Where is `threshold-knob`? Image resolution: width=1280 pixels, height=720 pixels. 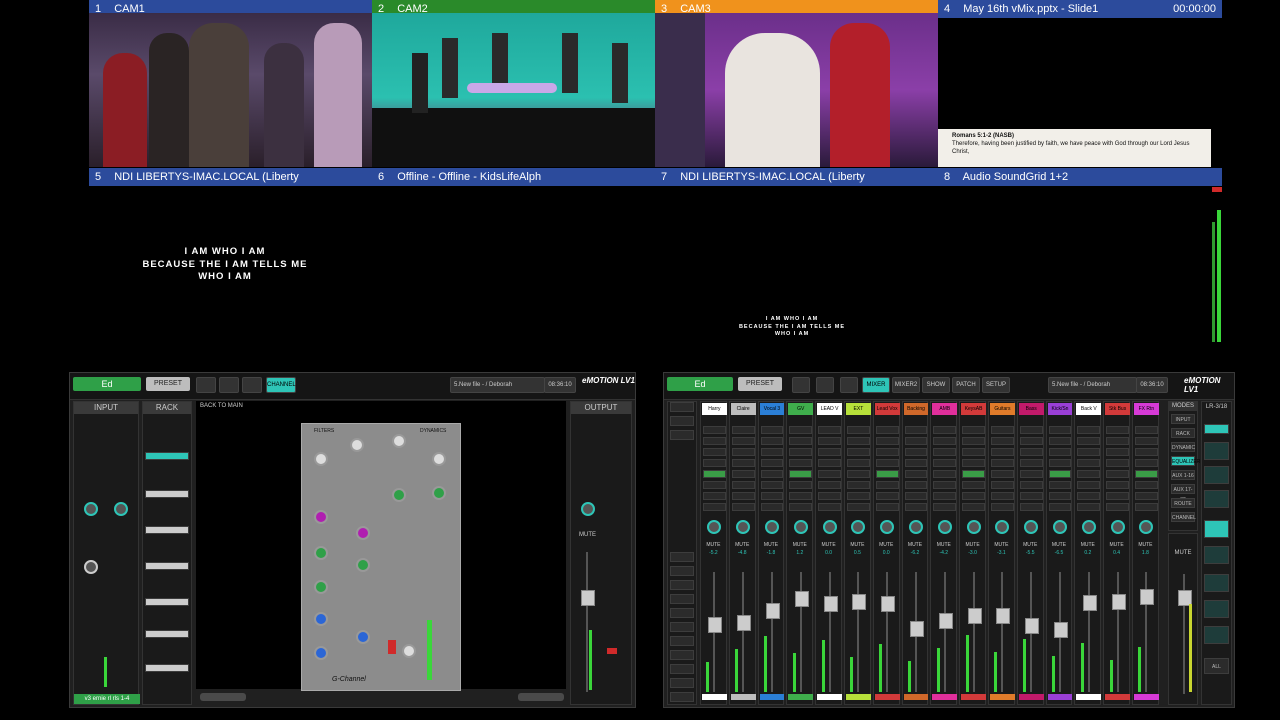
threshold-knob is located at coordinates (399, 441).